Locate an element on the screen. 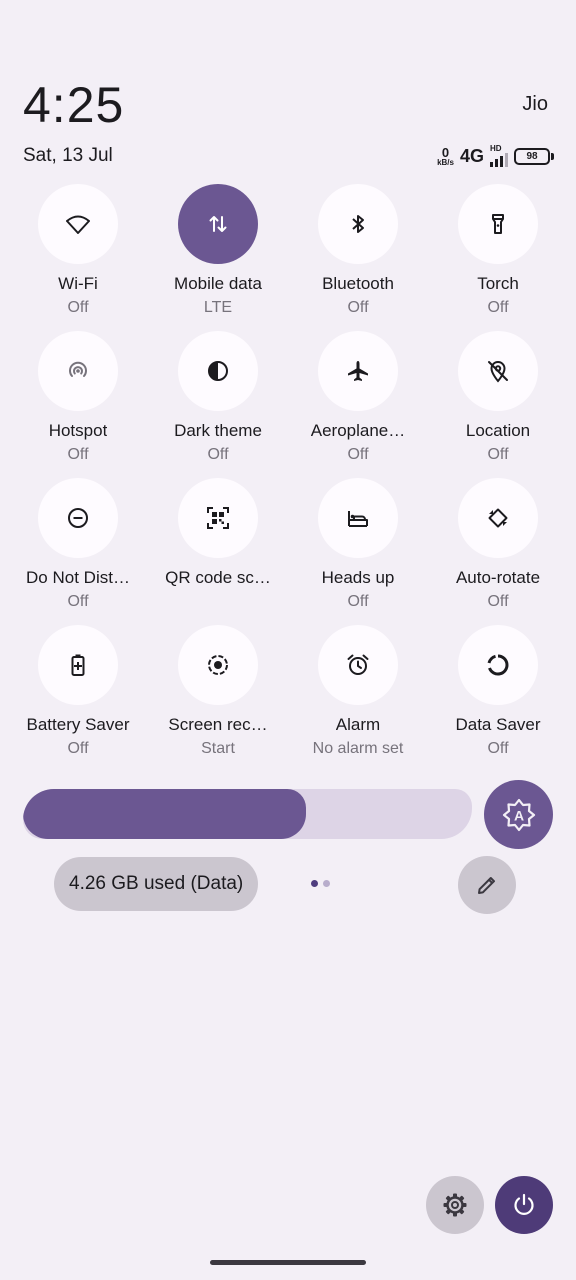 The width and height of the screenshot is (576, 1280). tile-mobile-data: Mobile data LTE is located at coordinates (218, 251).